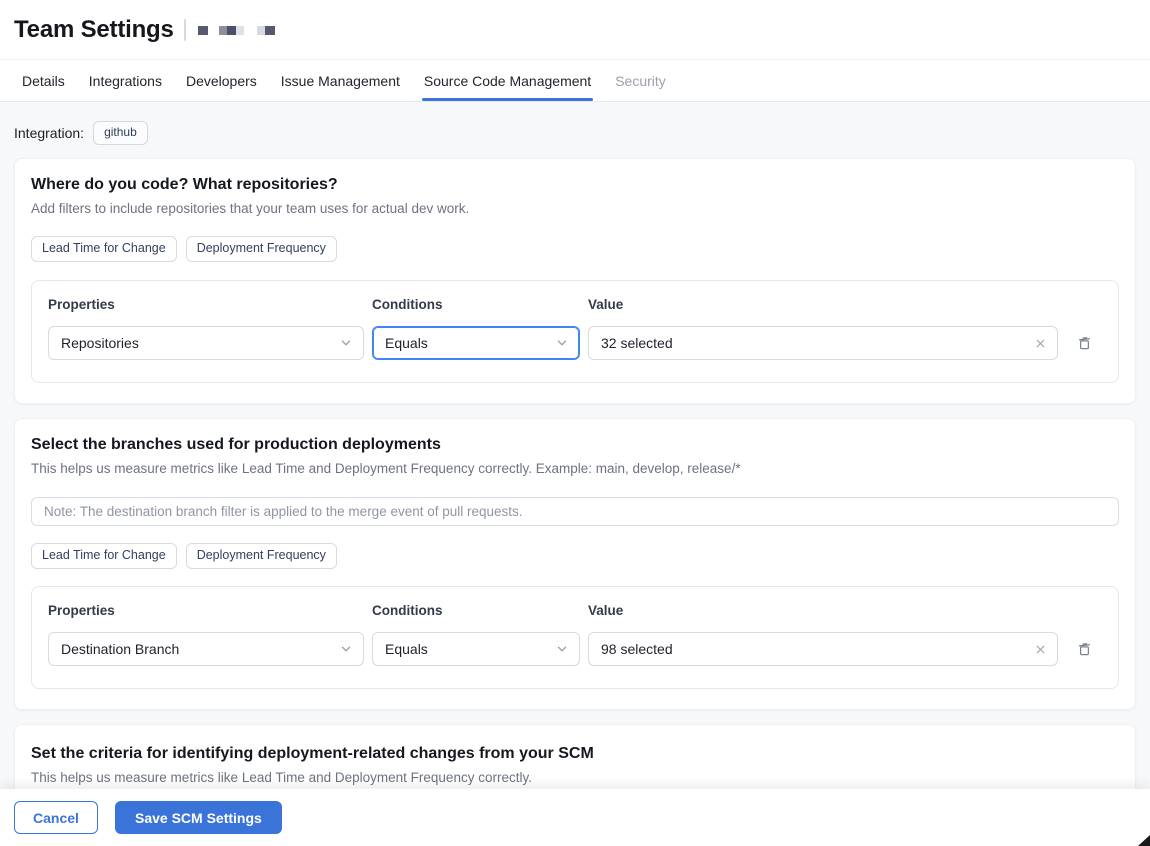  What do you see at coordinates (575, 511) in the screenshot?
I see `branch-note-input` at bounding box center [575, 511].